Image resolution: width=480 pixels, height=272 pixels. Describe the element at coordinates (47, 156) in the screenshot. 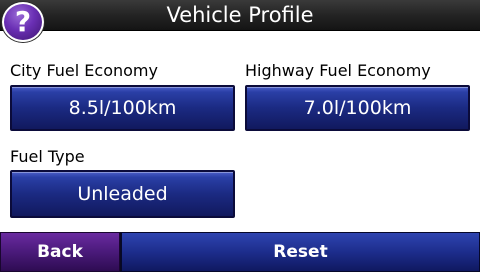

I see `fuel-type-label: Fuel Type` at that location.